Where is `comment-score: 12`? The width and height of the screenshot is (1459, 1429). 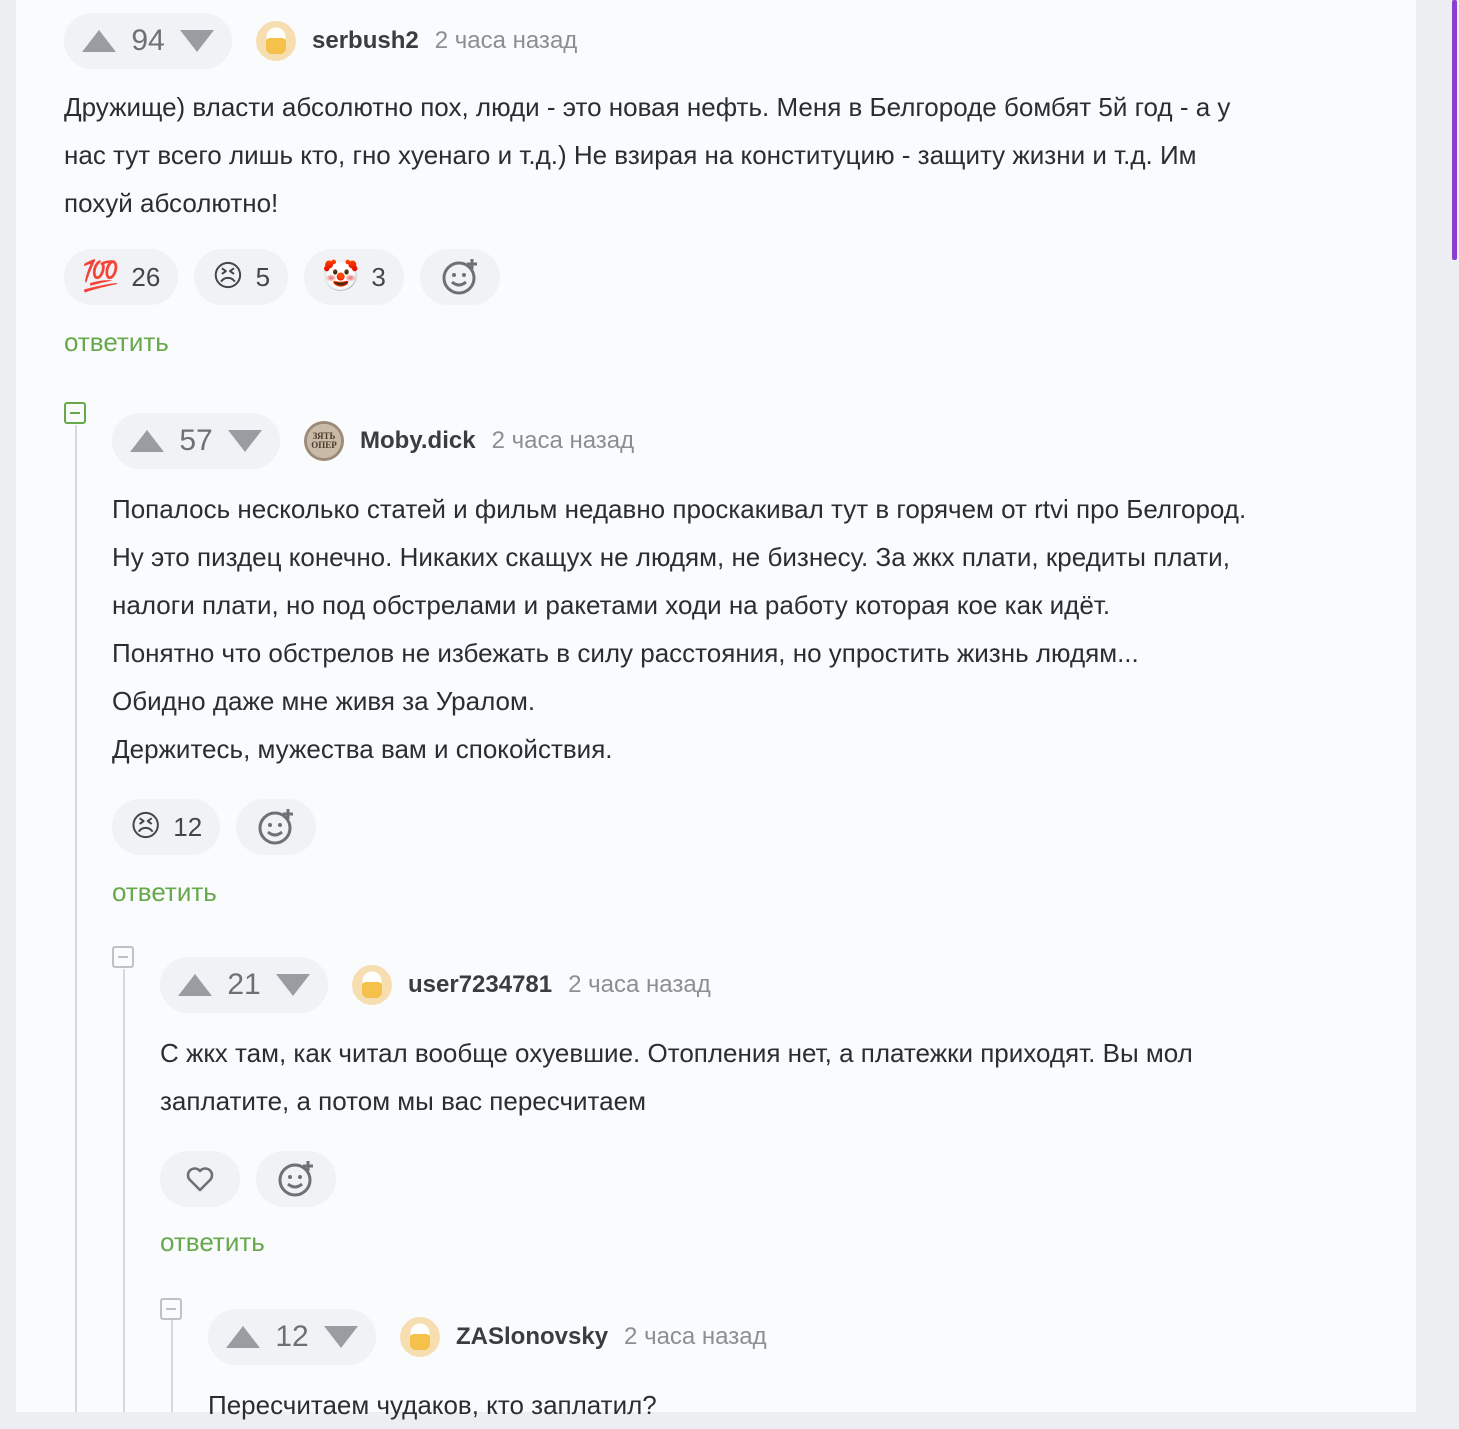
comment-score: 12 is located at coordinates (292, 1336).